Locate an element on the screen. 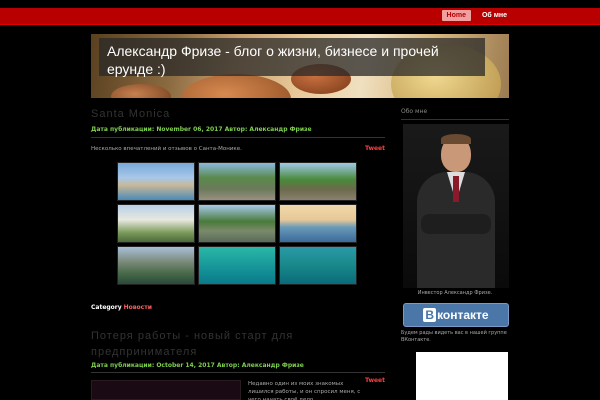 The height and width of the screenshot is (400, 600). vkontakte-button: Вконтакте is located at coordinates (456, 315).